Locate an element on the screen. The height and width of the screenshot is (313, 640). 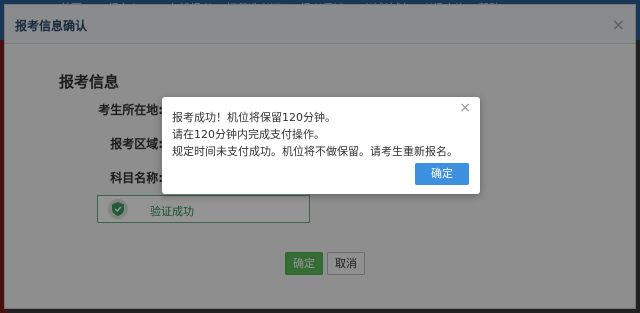
alert-message-line: 请在120分钟内完成支付操作。 is located at coordinates (248, 134).